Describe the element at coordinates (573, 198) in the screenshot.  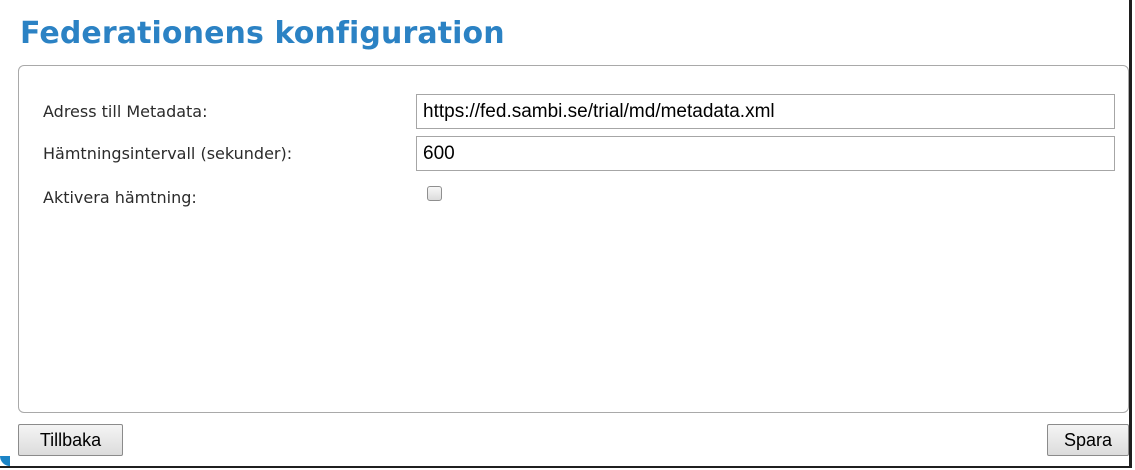
I see `activate-fetch-row: Aktivera hämtning:` at that location.